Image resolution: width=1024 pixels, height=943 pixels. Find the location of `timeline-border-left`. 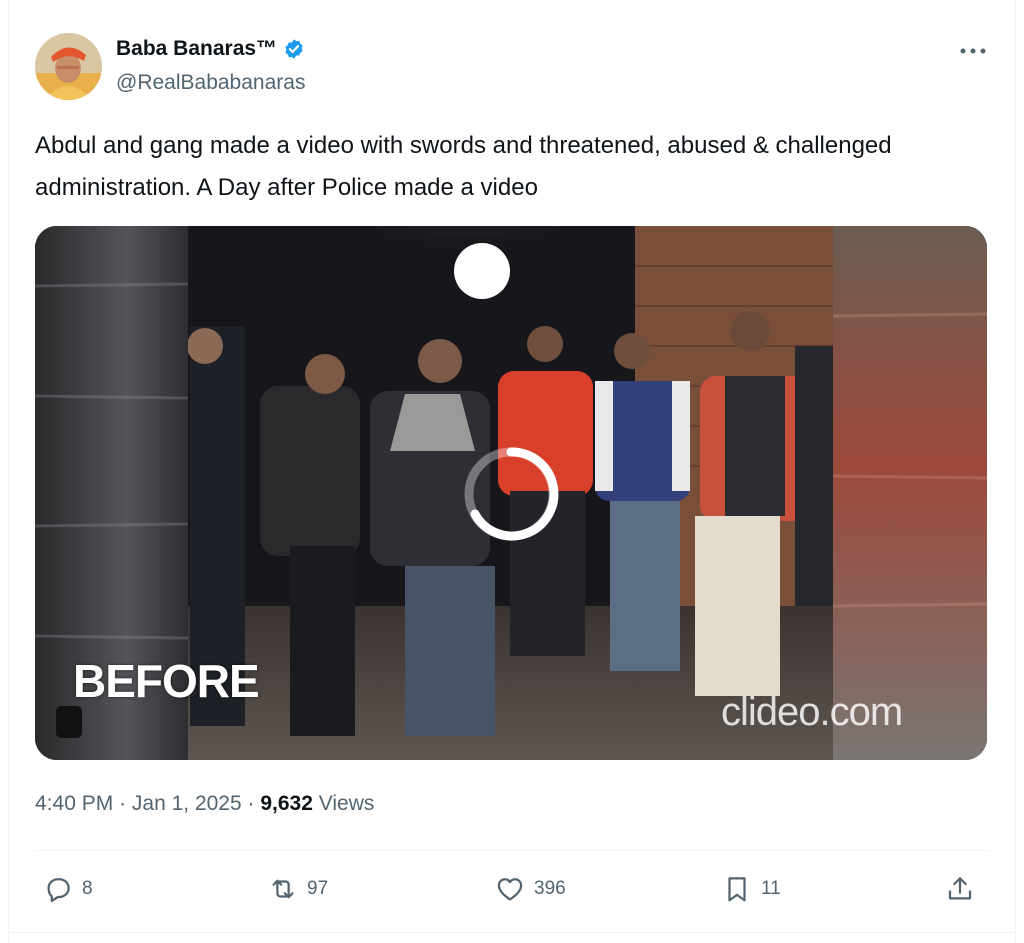

timeline-border-left is located at coordinates (8, 471).